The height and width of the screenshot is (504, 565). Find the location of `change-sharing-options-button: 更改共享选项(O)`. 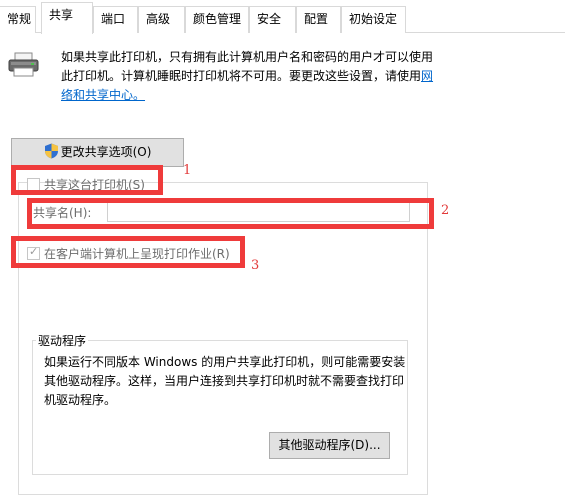

change-sharing-options-button: 更改共享选项(O) is located at coordinates (97, 152).